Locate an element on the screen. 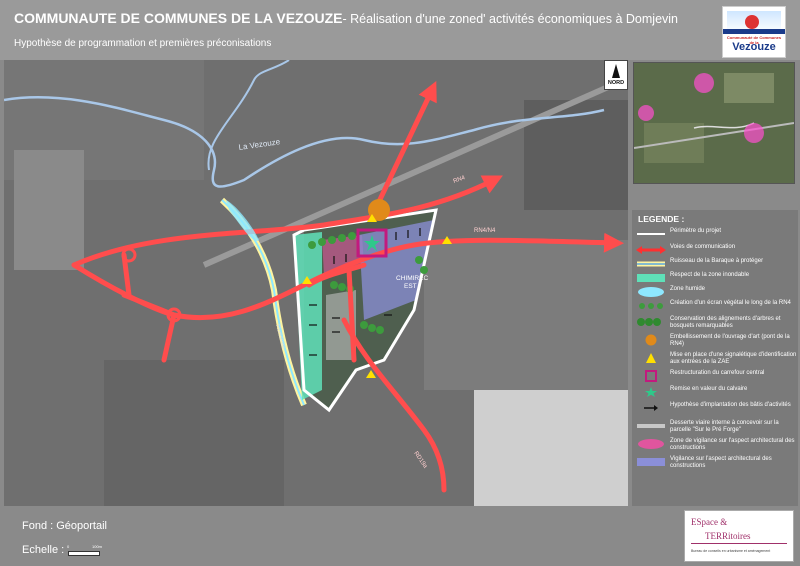 Image resolution: width=800 pixels, height=566 pixels. field-patch-dark is located at coordinates (194, 433).